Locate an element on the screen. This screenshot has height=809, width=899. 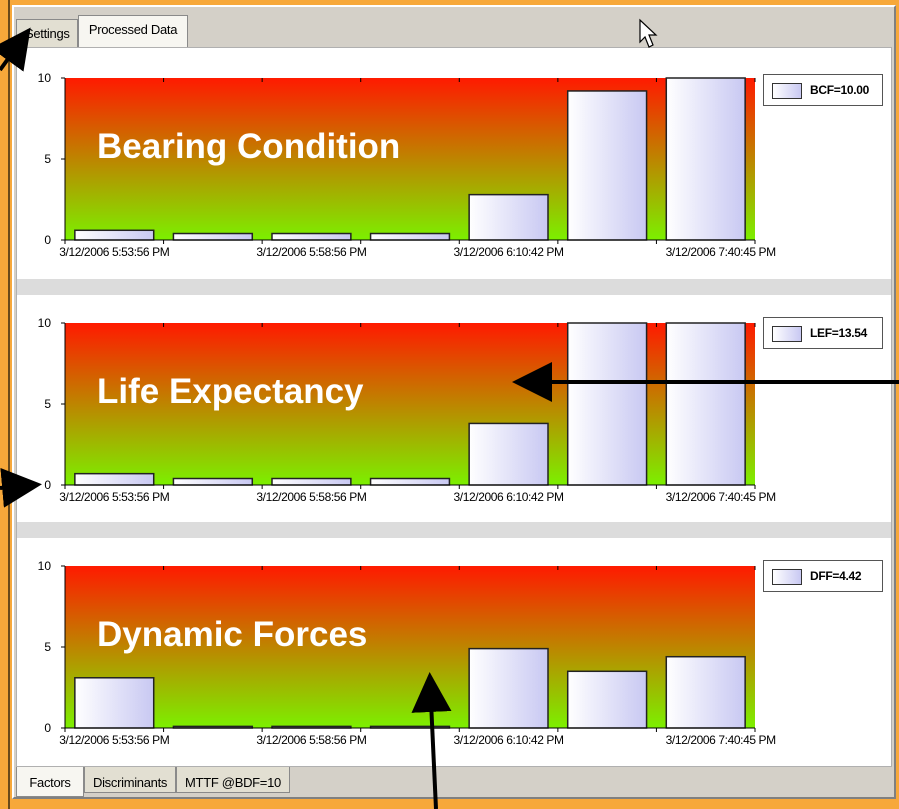
tab-discriminants-label: Discriminants is located at coordinates (130, 782).